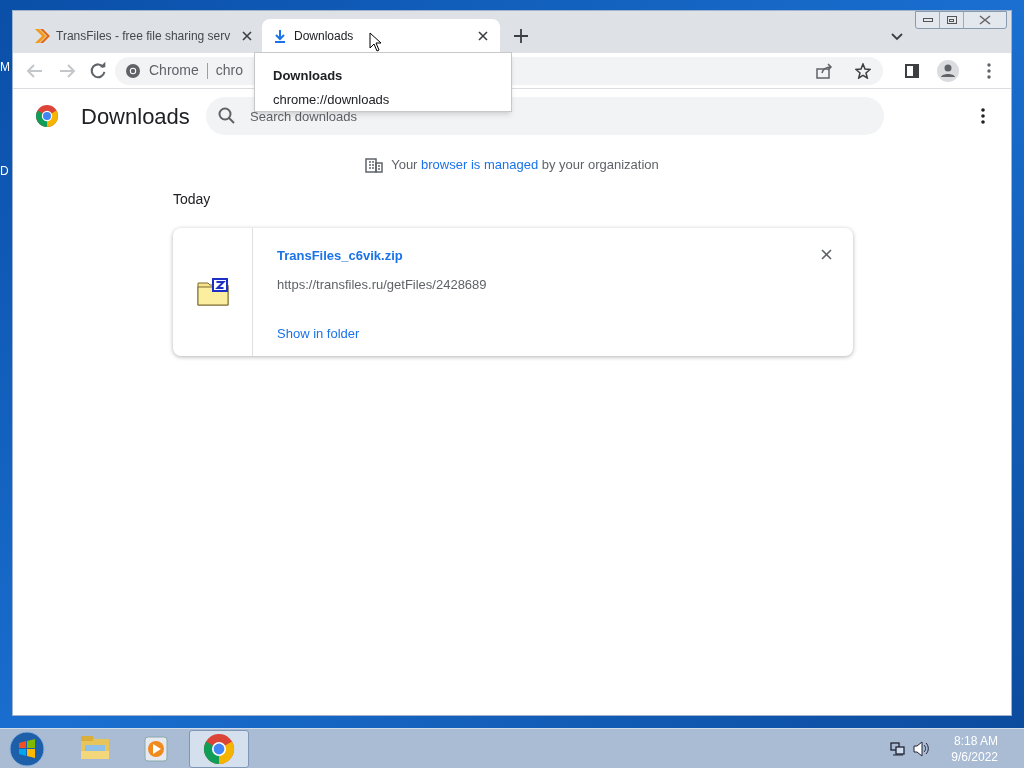 The width and height of the screenshot is (1024, 768). Describe the element at coordinates (525, 165) in the screenshot. I see `managed-notice: Your browser is managed by your organization` at that location.